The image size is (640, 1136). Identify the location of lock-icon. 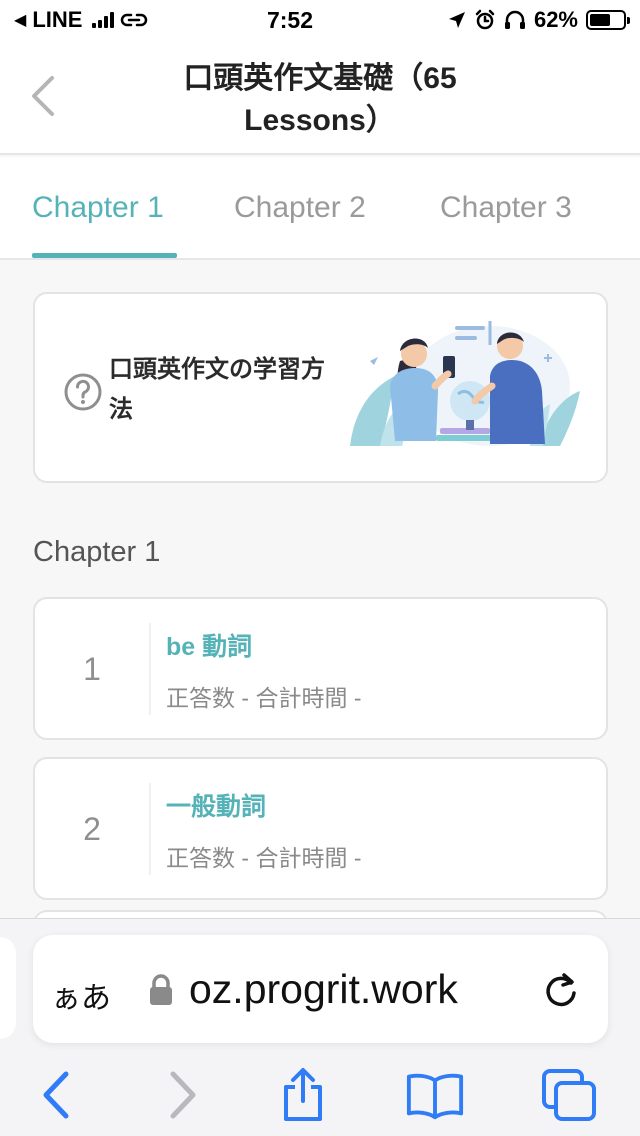
(161, 989).